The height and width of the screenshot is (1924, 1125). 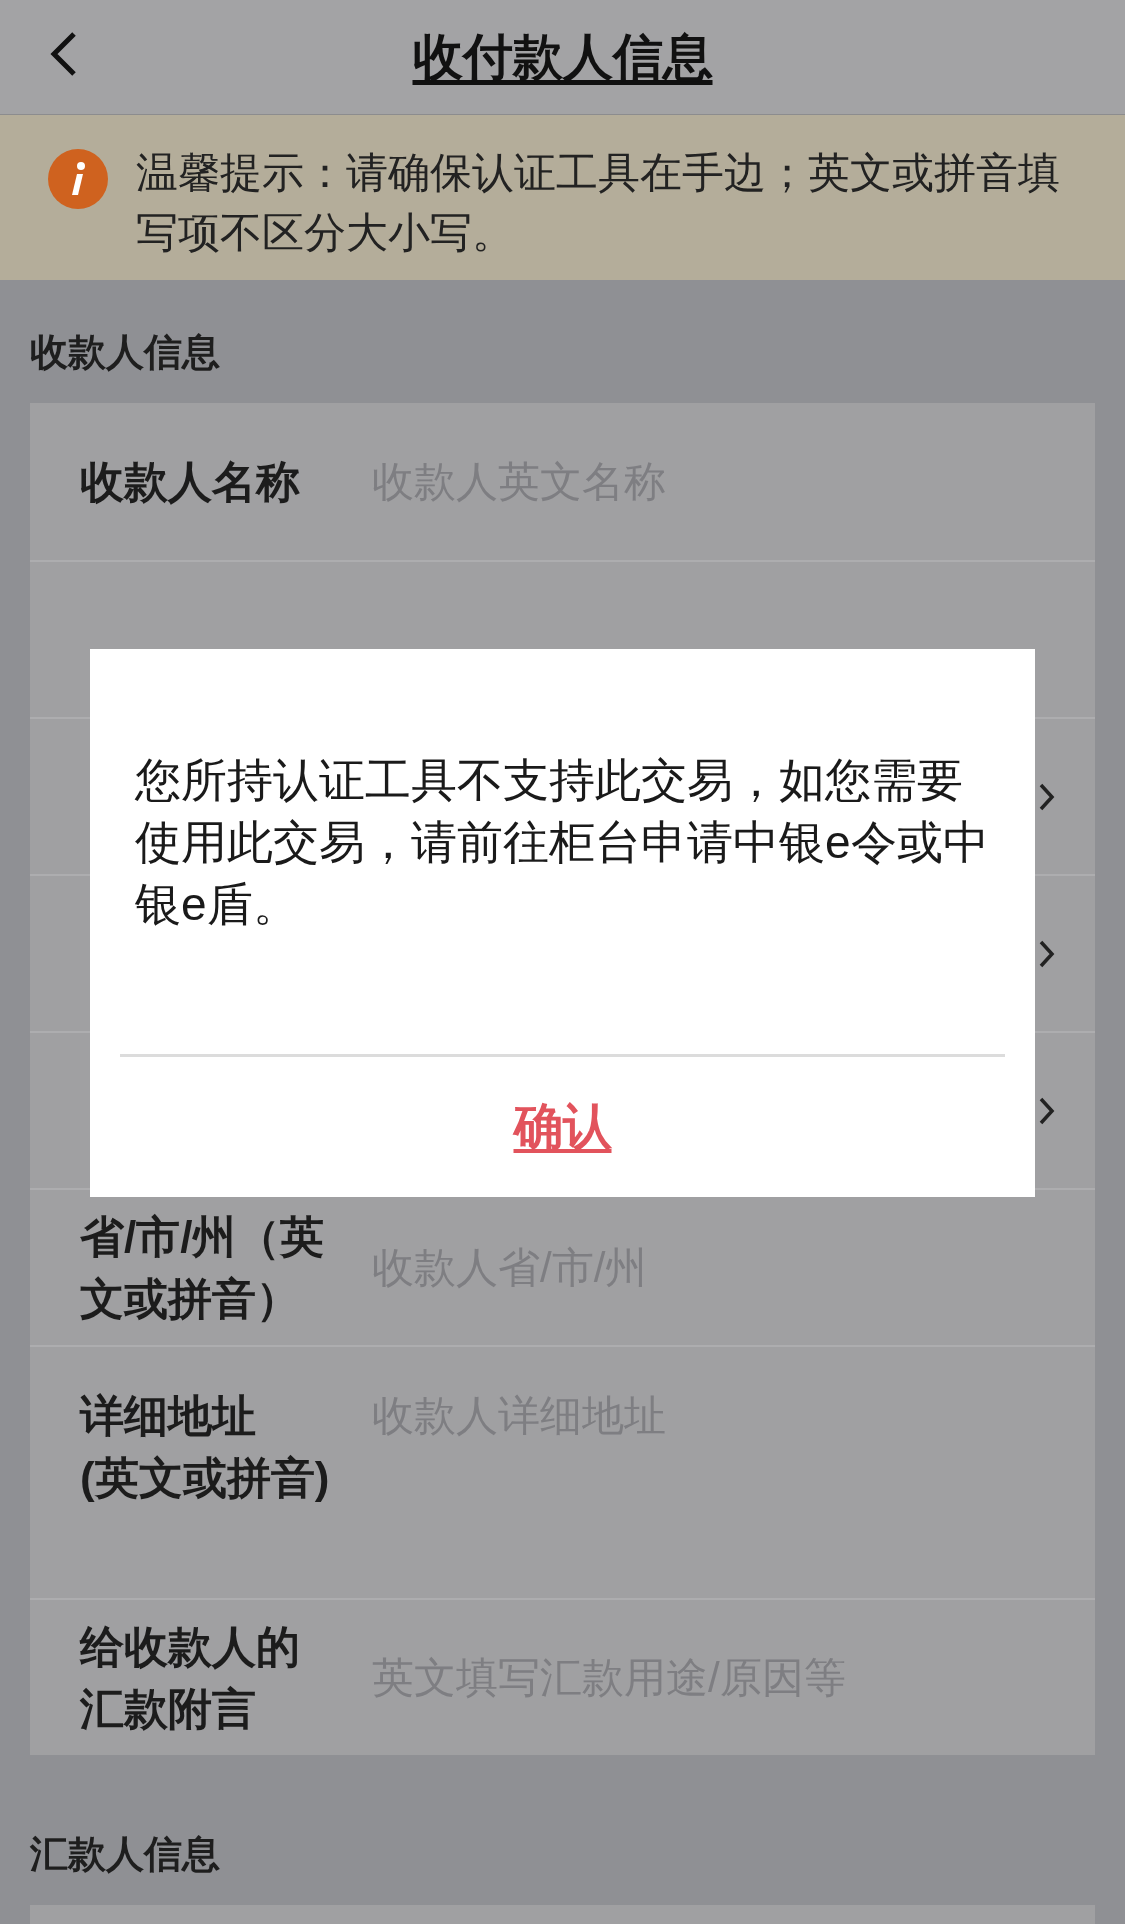 I want to click on notice-text: 温馨提示：请确保认证工具在手边；英文或拼音填写项不区分大小写。, so click(x=598, y=203).